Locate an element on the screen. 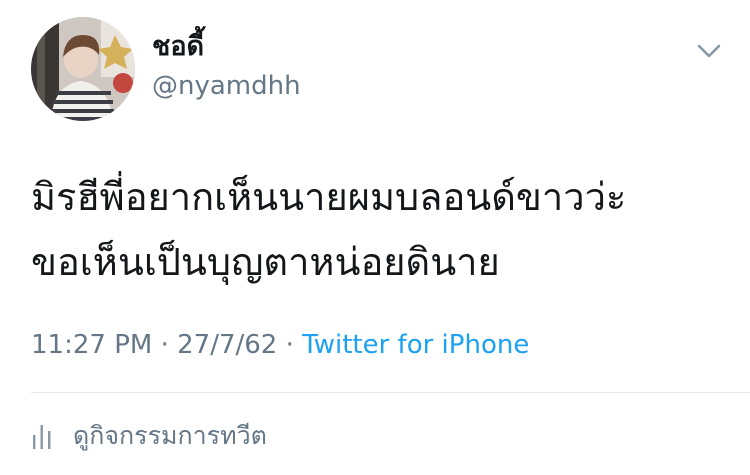 This screenshot has height=475, width=750. tweet-meta: 11:27 PM · 27/7/62 · Twitter for iPhone is located at coordinates (280, 345).